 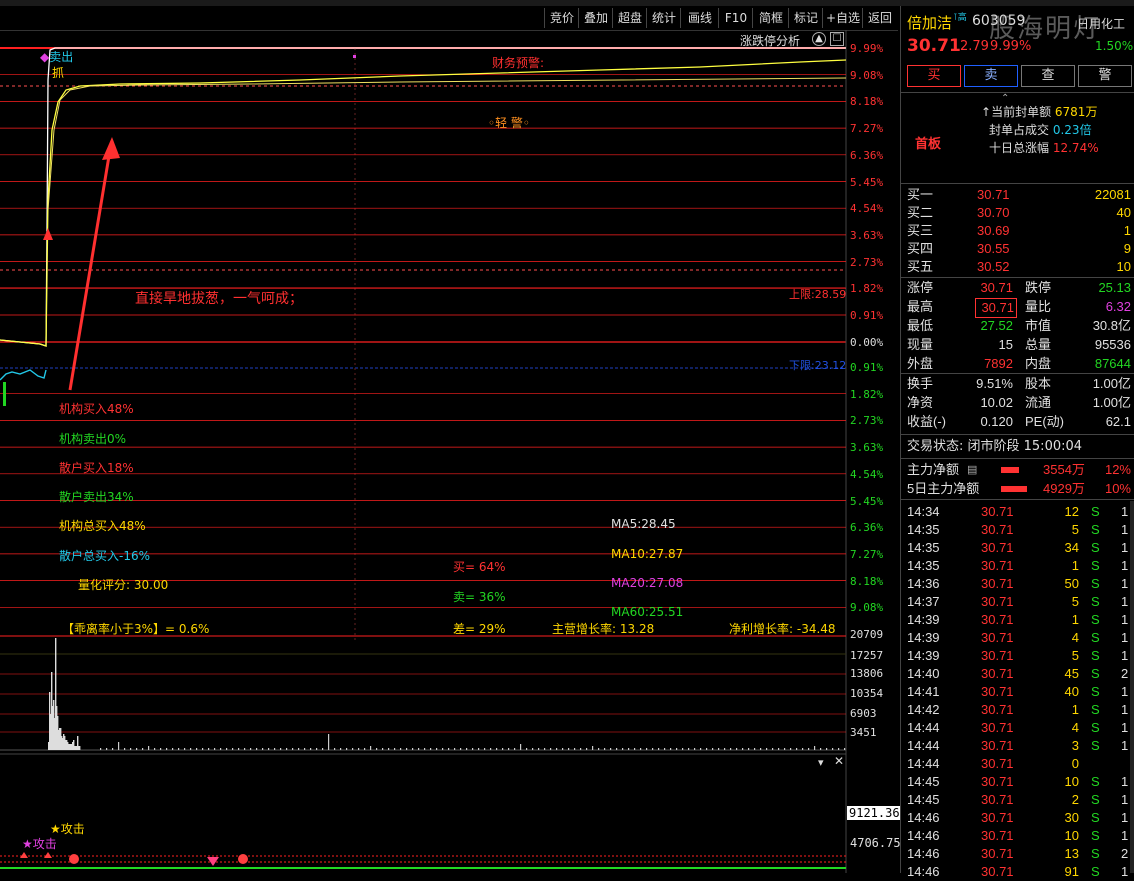 I want to click on vol-tick-2: 17257, so click(x=867, y=655).